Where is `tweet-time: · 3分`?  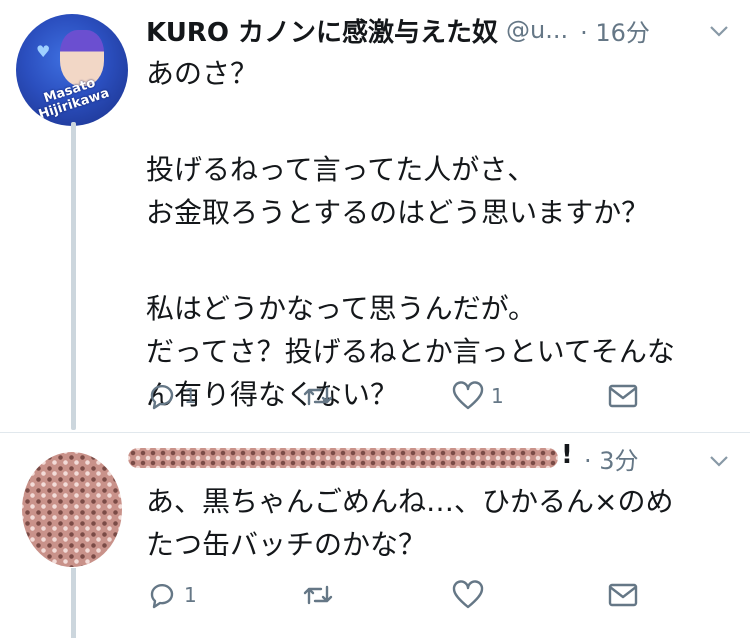
tweet-time: · 3分 is located at coordinates (611, 458).